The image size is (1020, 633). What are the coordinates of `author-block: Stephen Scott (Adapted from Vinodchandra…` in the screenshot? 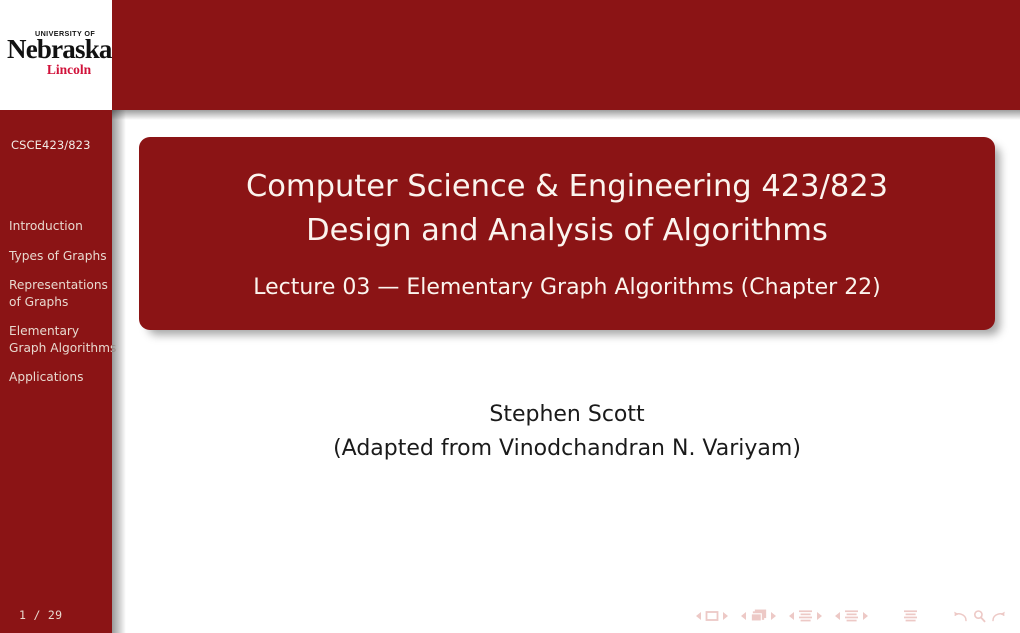 It's located at (567, 432).